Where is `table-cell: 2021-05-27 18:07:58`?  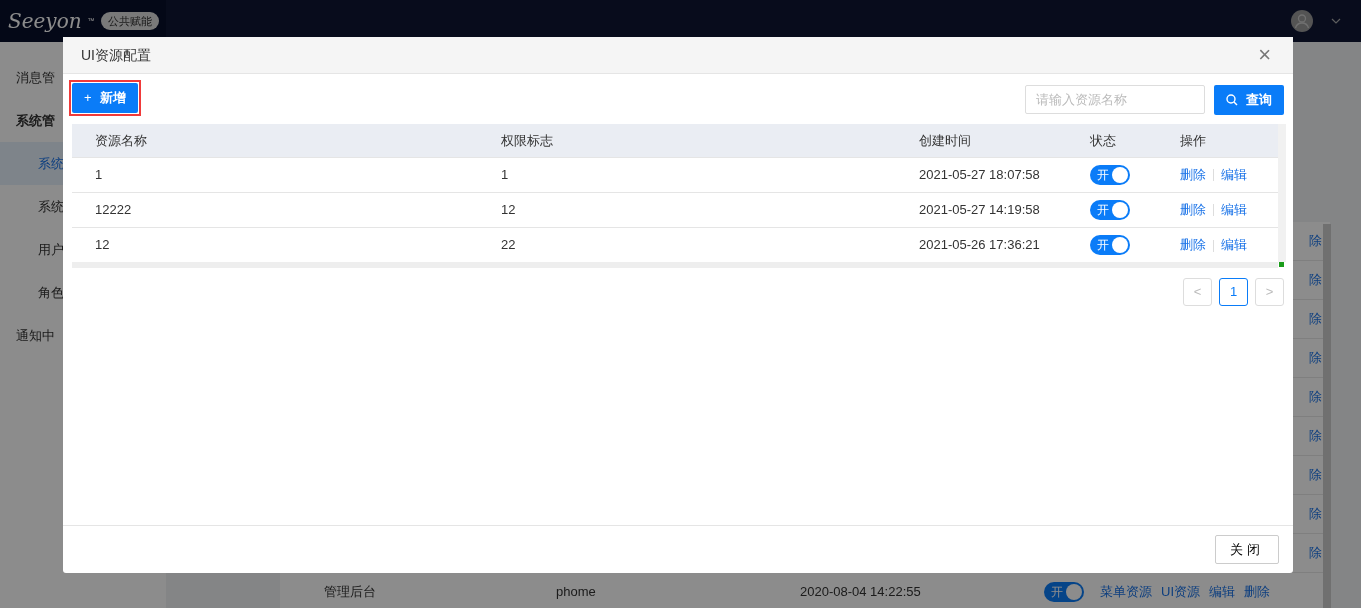 table-cell: 2021-05-27 18:07:58 is located at coordinates (981, 174).